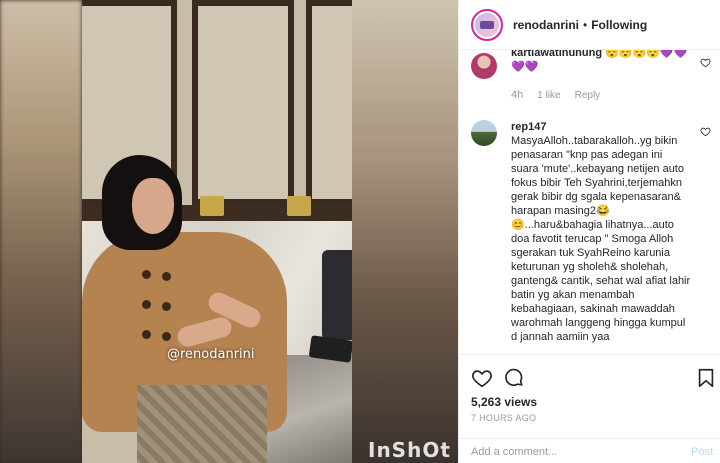 This screenshot has height=463, width=720. I want to click on following-button: Following, so click(619, 25).